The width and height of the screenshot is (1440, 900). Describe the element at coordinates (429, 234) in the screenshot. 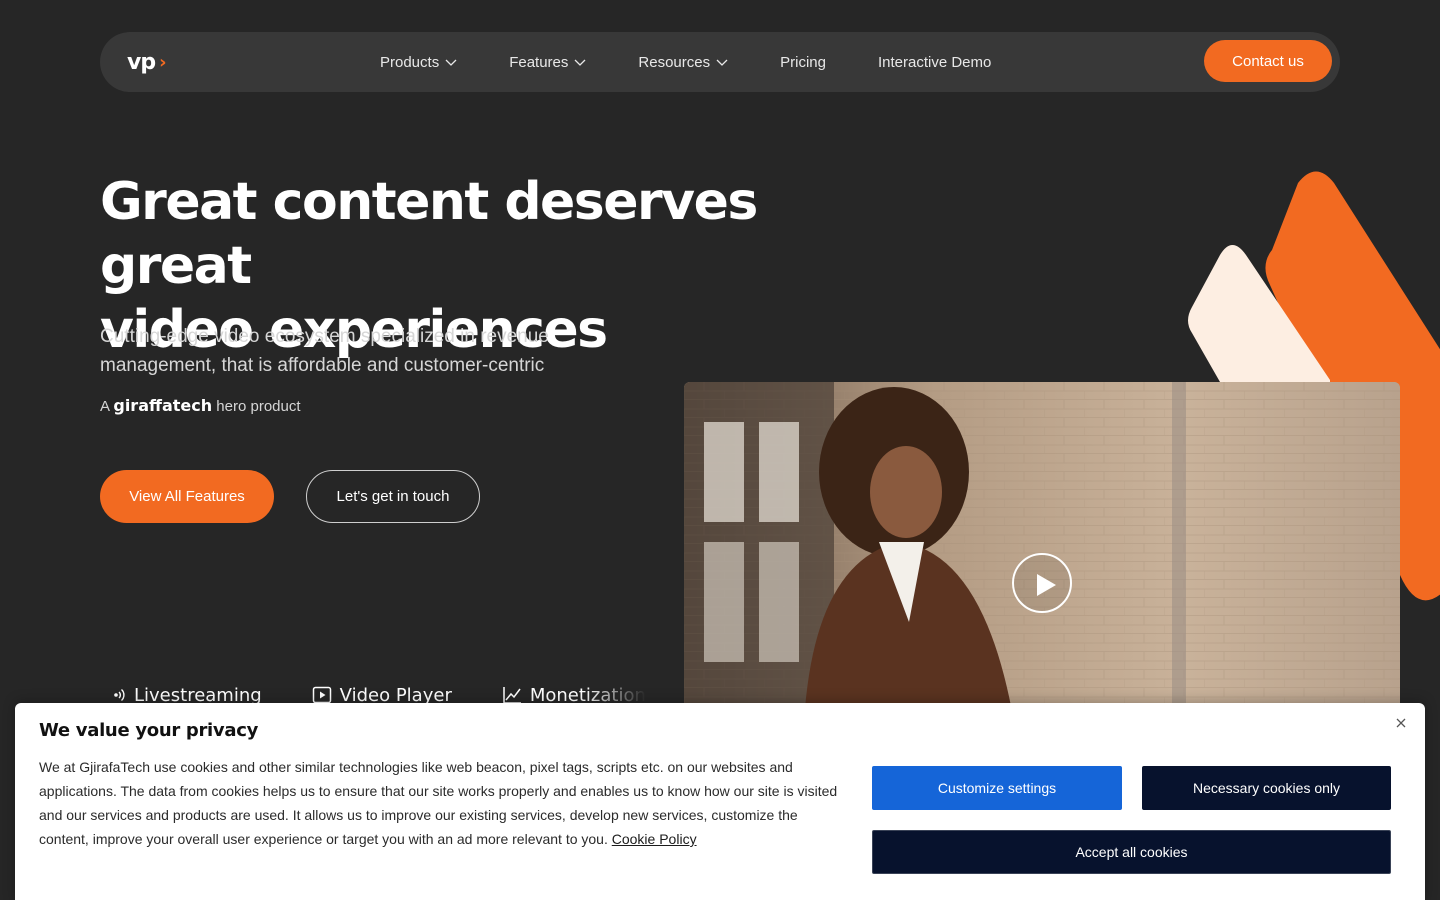

I see `hero-title-line1: Great content deserves great` at that location.